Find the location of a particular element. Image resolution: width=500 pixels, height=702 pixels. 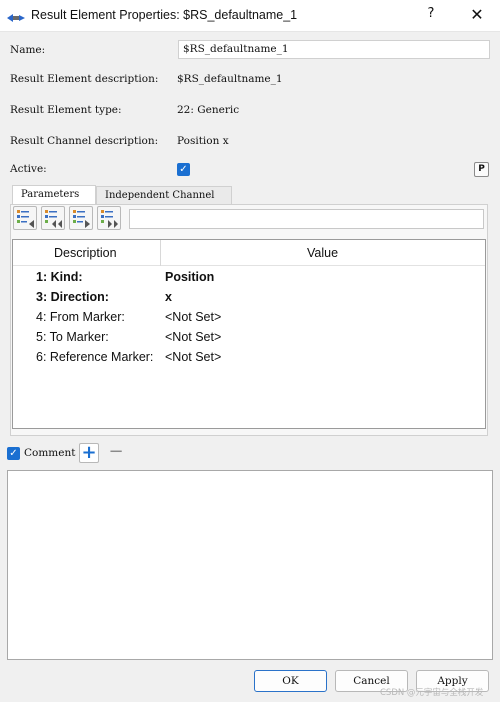

step-forward-button is located at coordinates (81, 218).